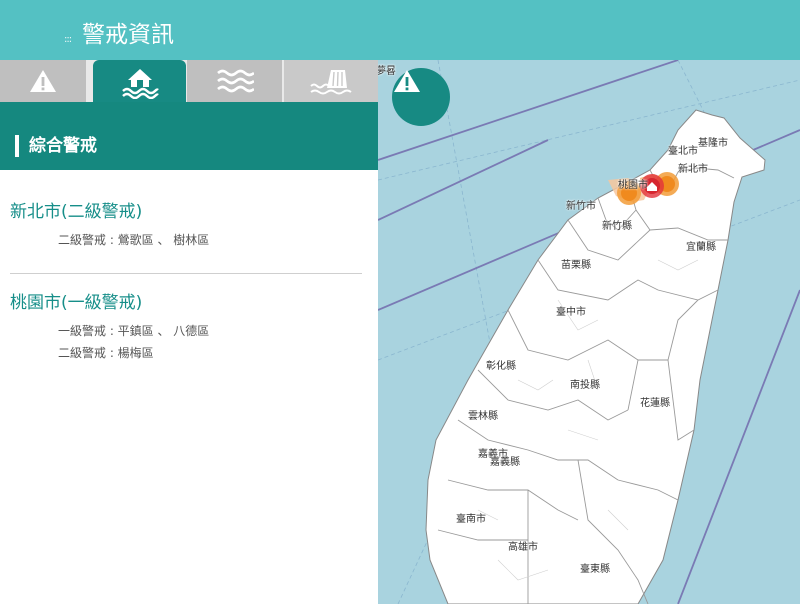 The width and height of the screenshot is (800, 604). I want to click on warning-detail: 二級警戒 : 鶯歌區 、 樹林區, so click(134, 240).